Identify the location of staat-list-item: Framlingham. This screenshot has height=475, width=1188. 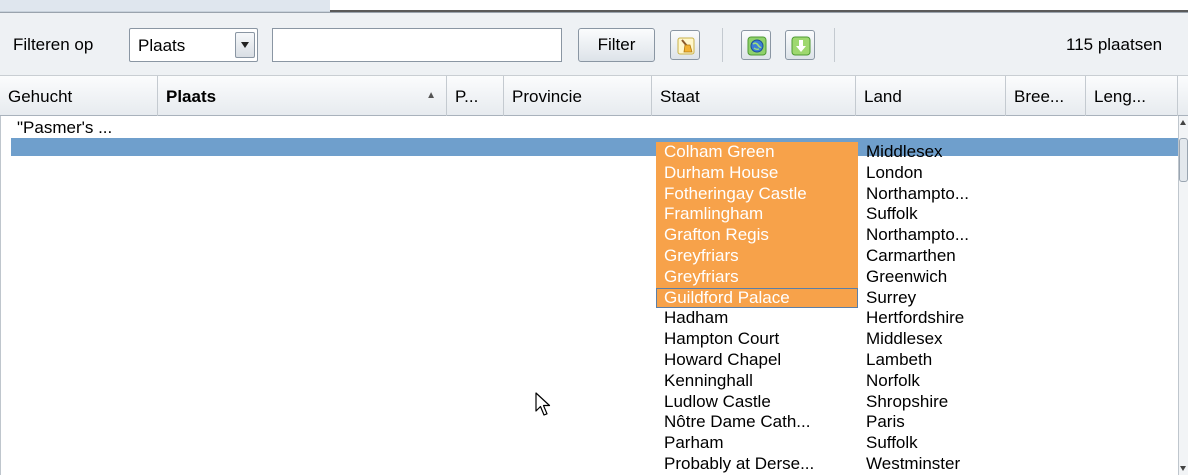
(757, 215).